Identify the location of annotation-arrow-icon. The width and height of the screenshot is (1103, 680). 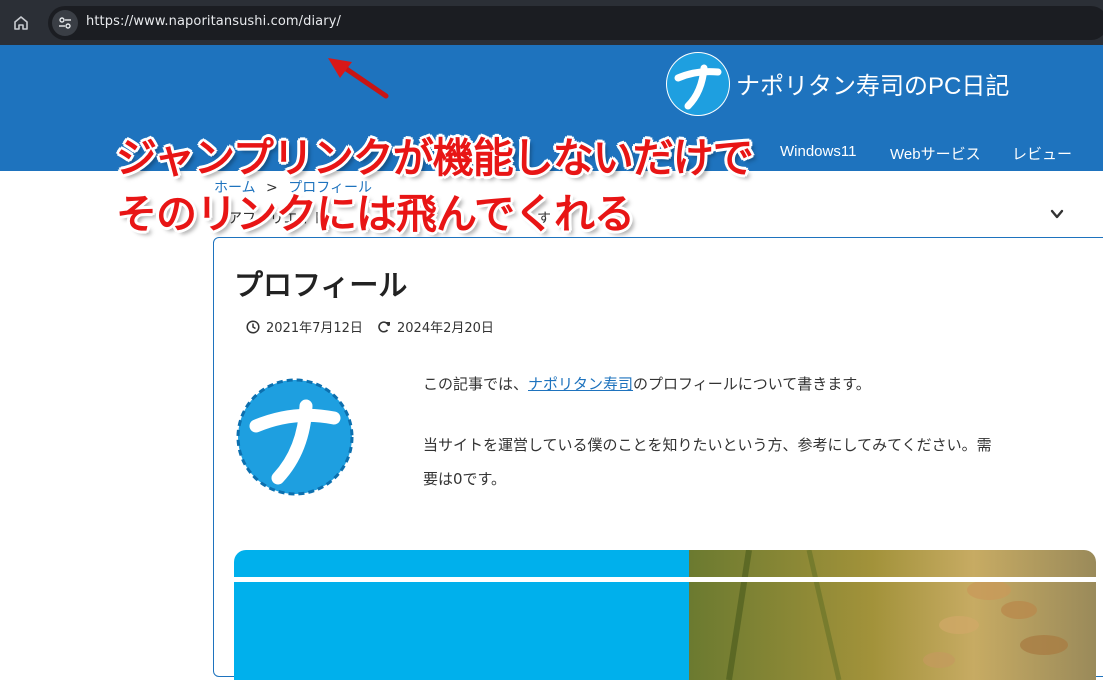
(358, 78).